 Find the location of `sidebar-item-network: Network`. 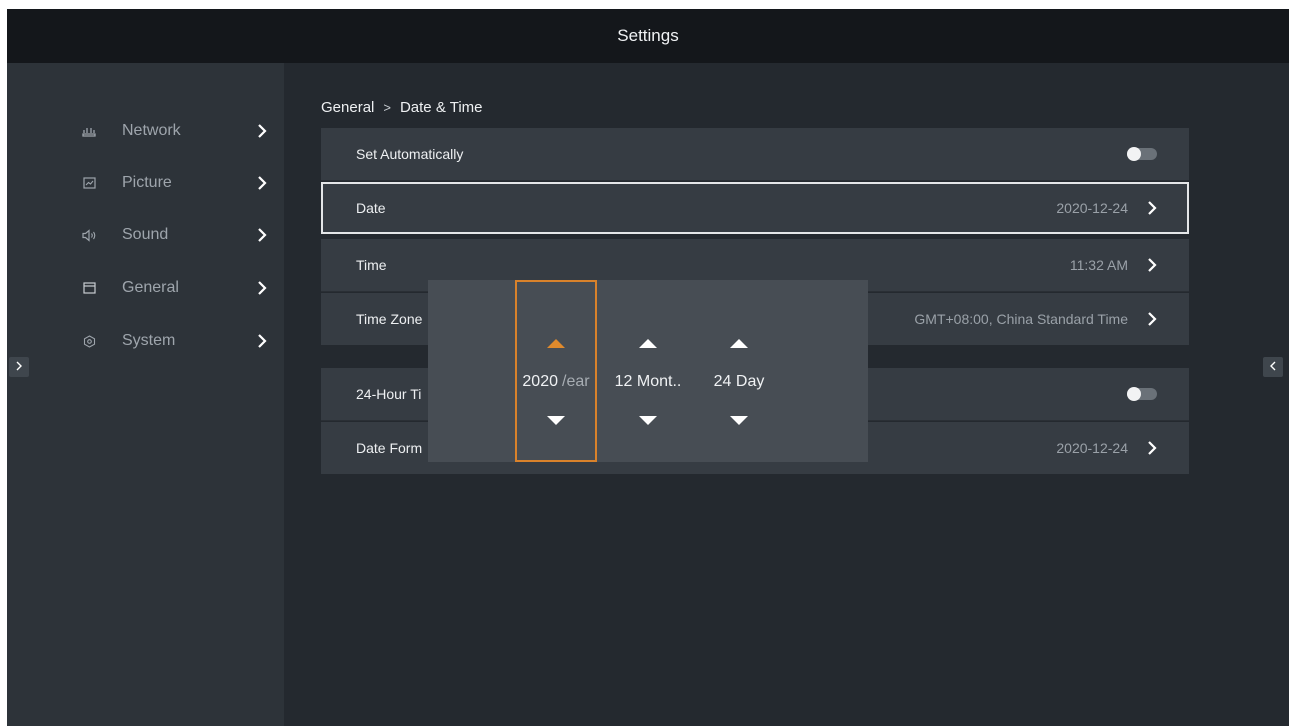

sidebar-item-network: Network is located at coordinates (145, 131).